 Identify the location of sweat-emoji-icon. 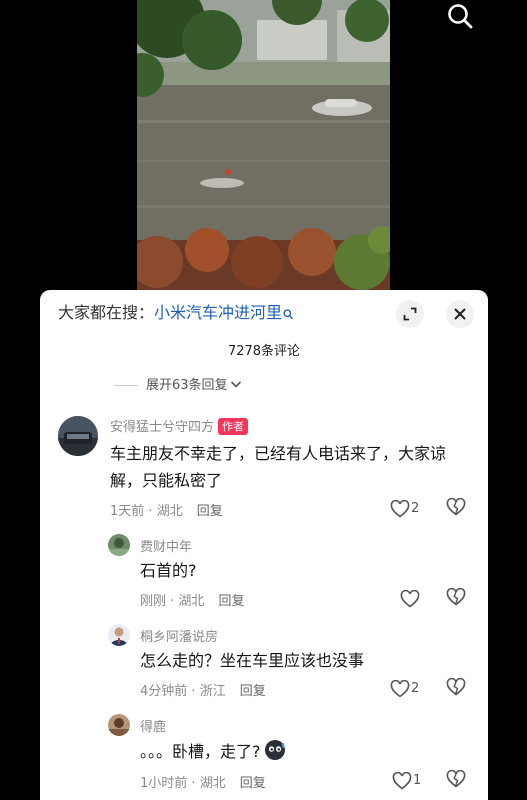
(276, 754).